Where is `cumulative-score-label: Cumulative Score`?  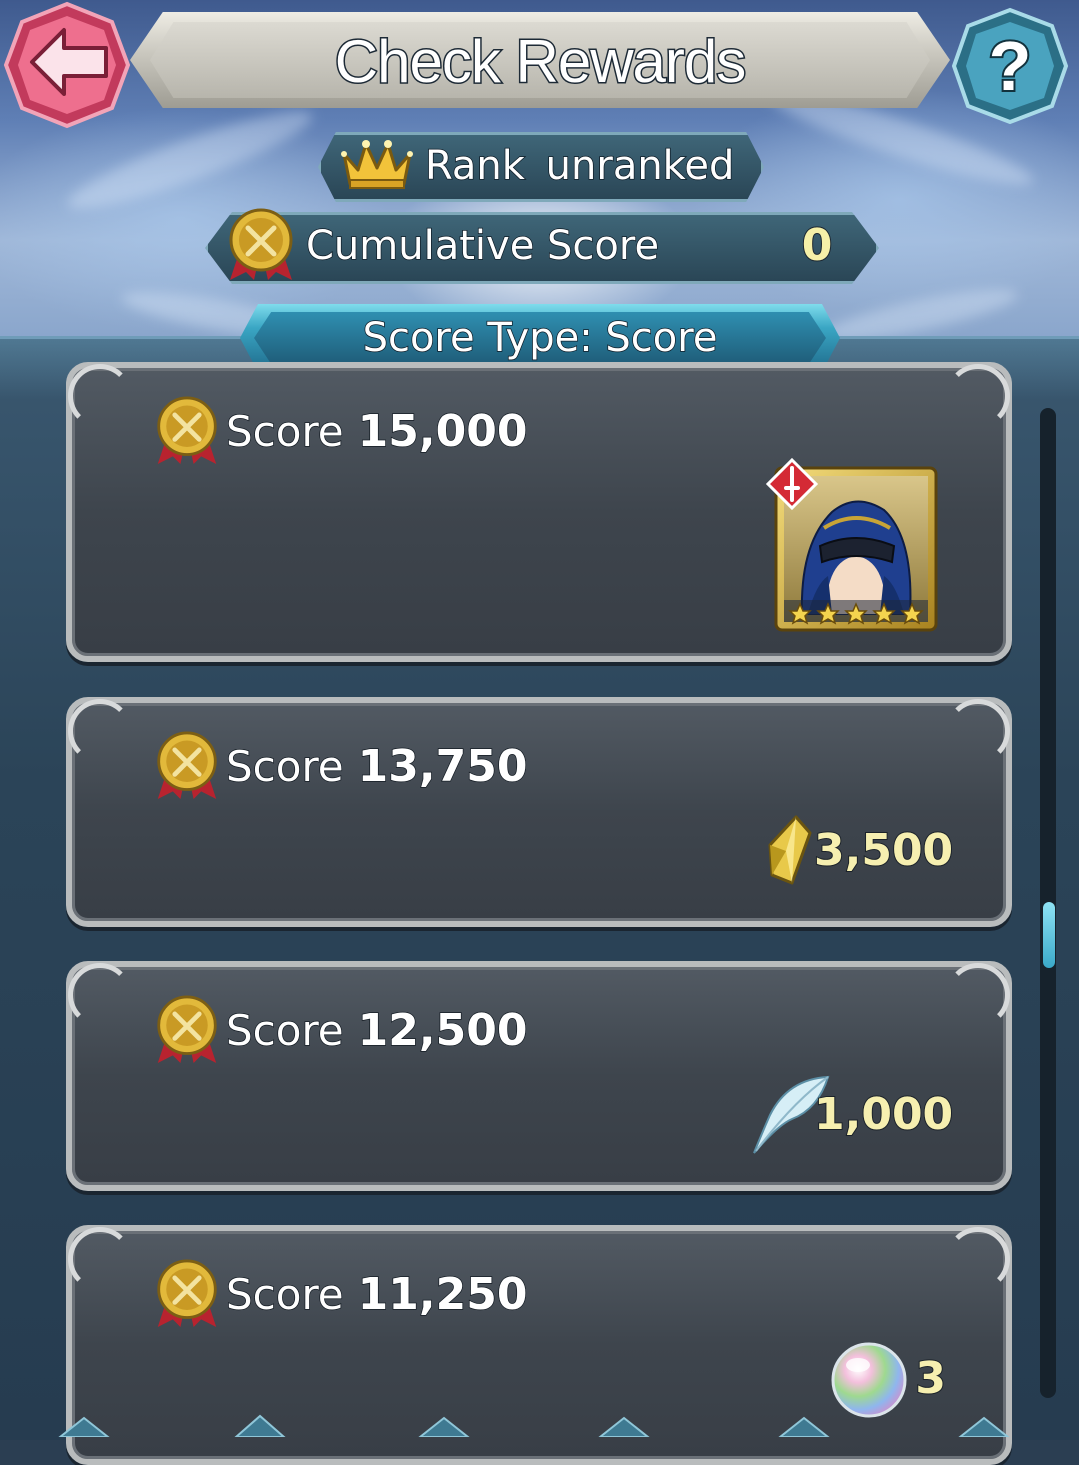
cumulative-score-label: Cumulative Score is located at coordinates (482, 246).